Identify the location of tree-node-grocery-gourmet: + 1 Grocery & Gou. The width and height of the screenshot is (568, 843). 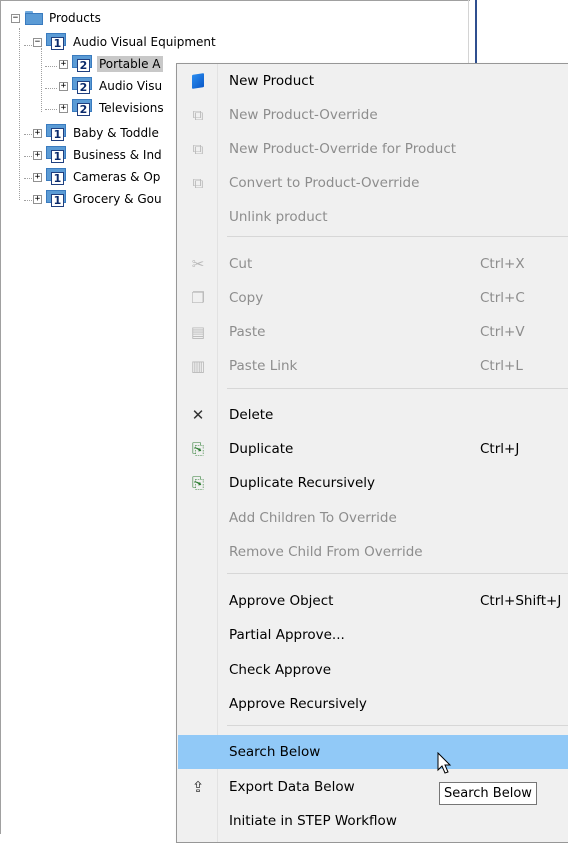
(98, 199).